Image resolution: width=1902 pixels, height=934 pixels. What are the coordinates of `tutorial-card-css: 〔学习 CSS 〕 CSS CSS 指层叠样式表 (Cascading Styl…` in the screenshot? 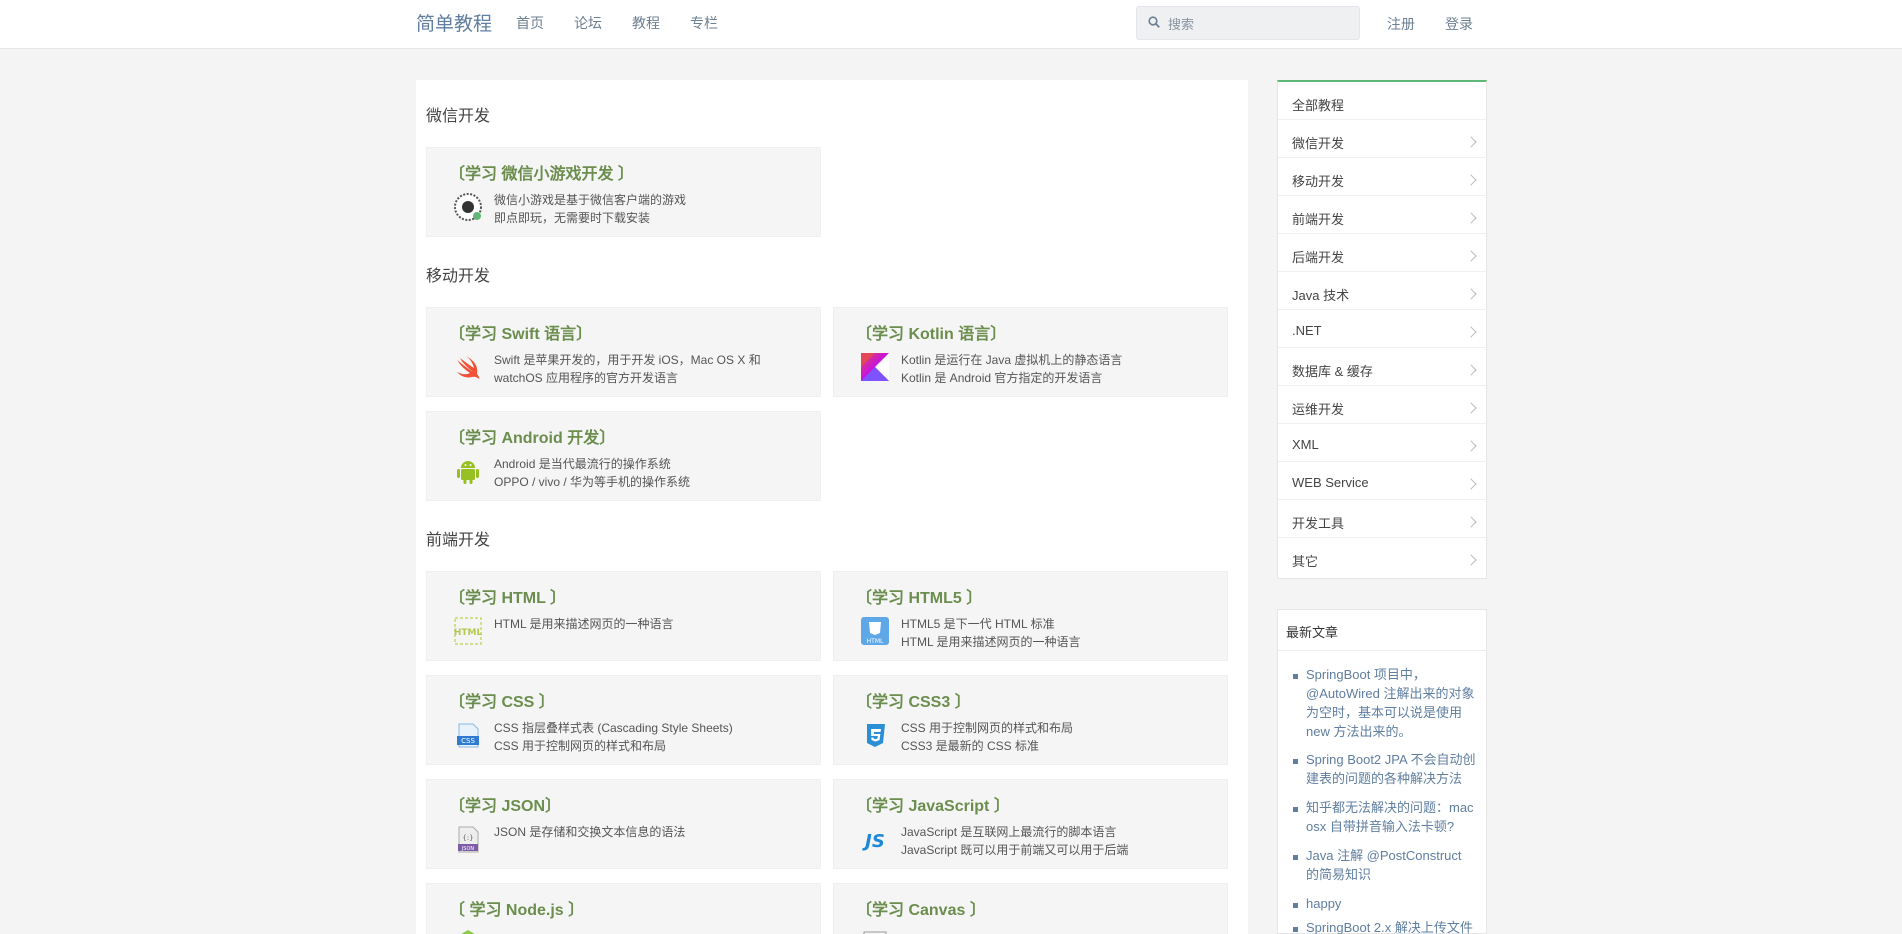 It's located at (623, 720).